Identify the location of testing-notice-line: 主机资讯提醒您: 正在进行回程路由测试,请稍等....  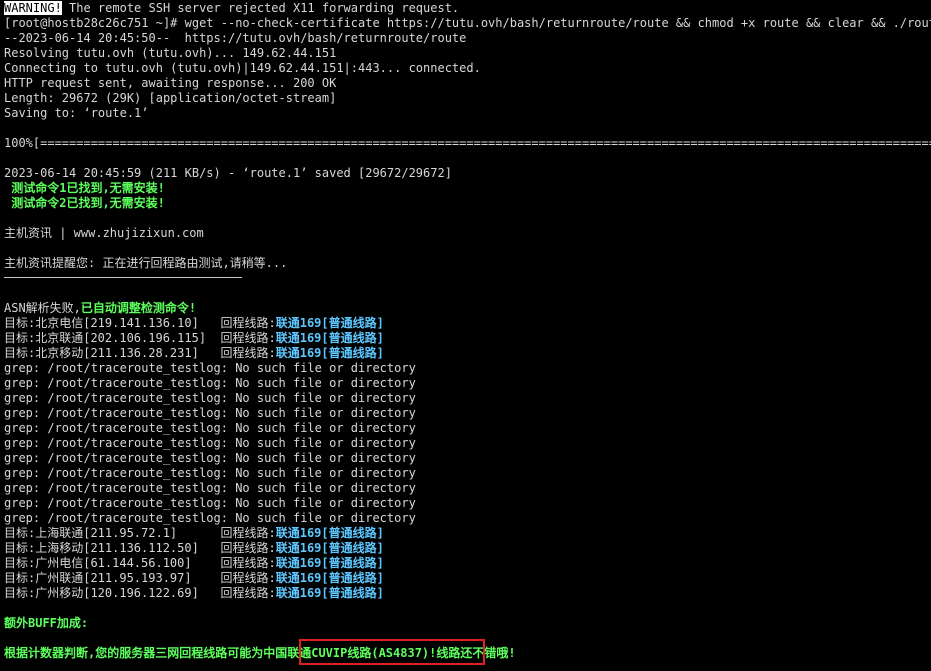
(146, 263).